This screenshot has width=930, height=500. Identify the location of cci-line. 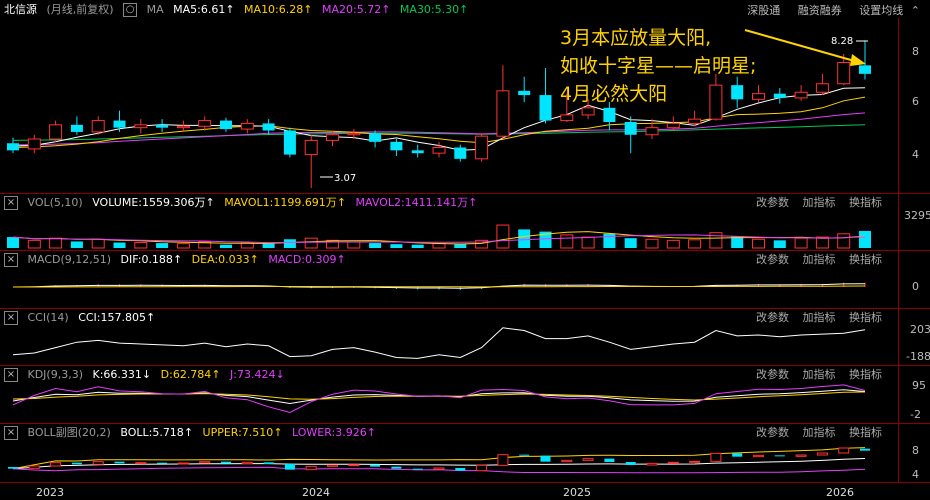
(439, 343).